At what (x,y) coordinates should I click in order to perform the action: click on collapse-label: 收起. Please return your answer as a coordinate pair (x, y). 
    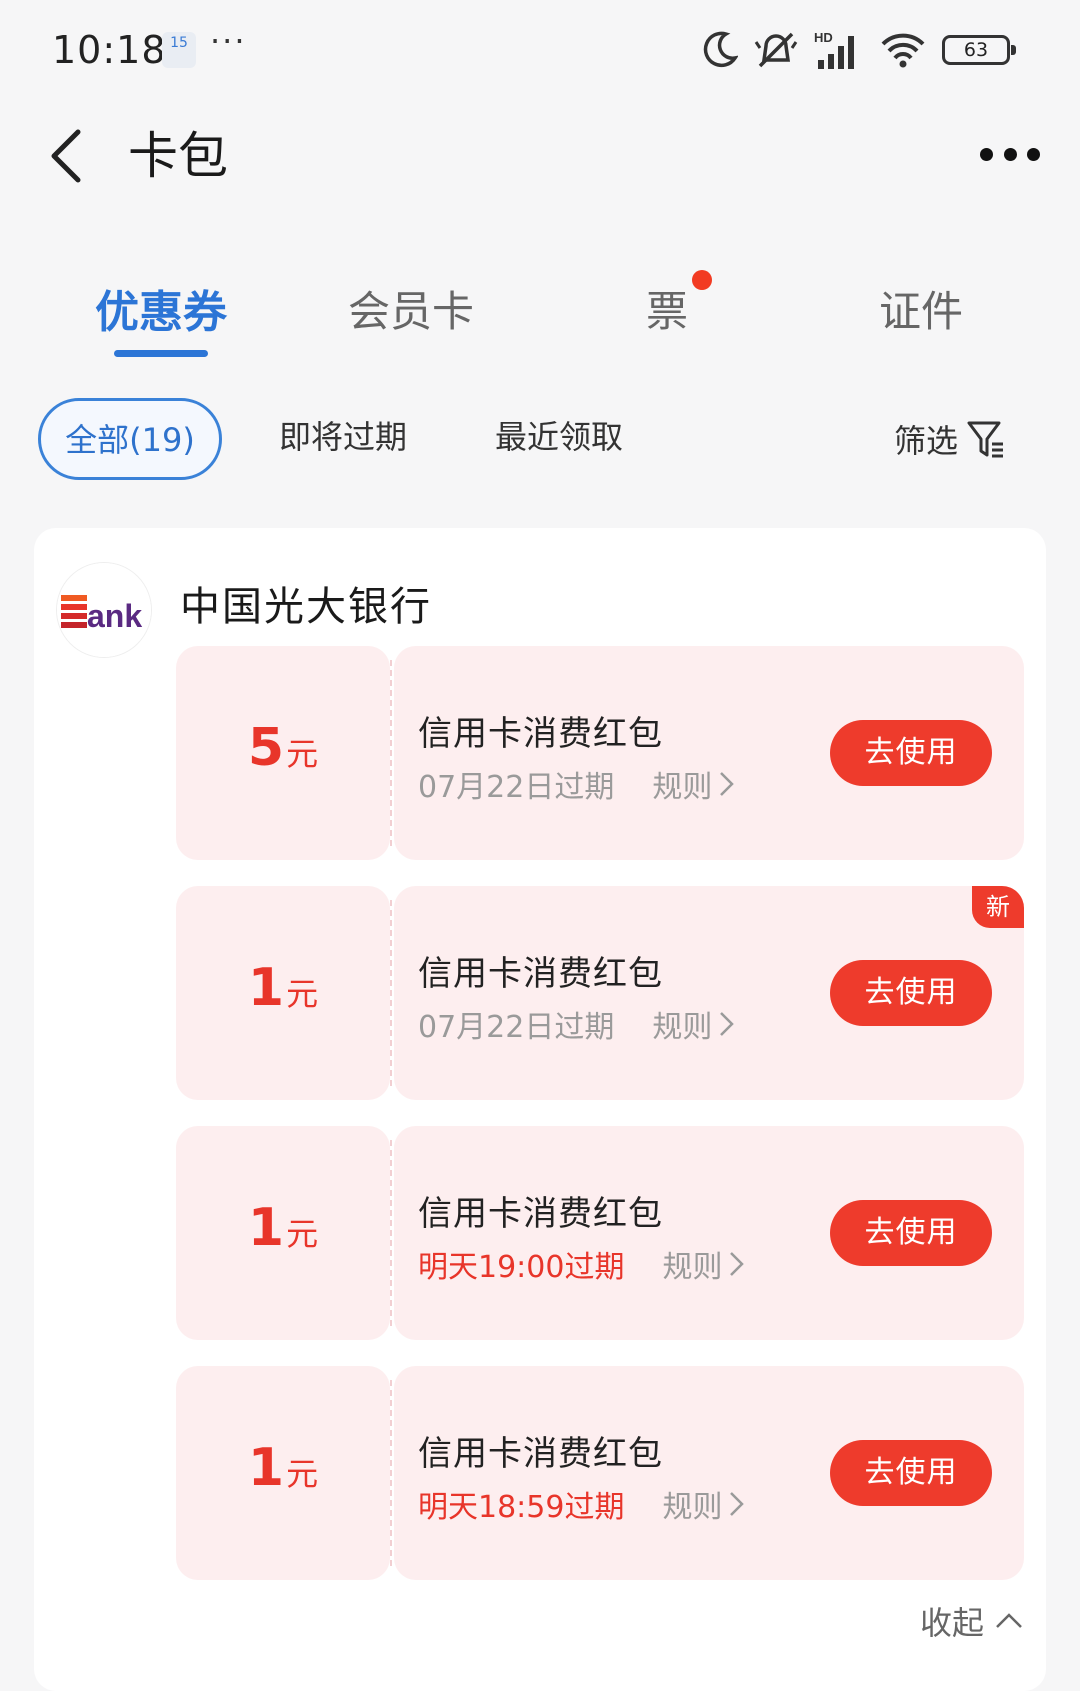
    Looking at the image, I should click on (952, 1623).